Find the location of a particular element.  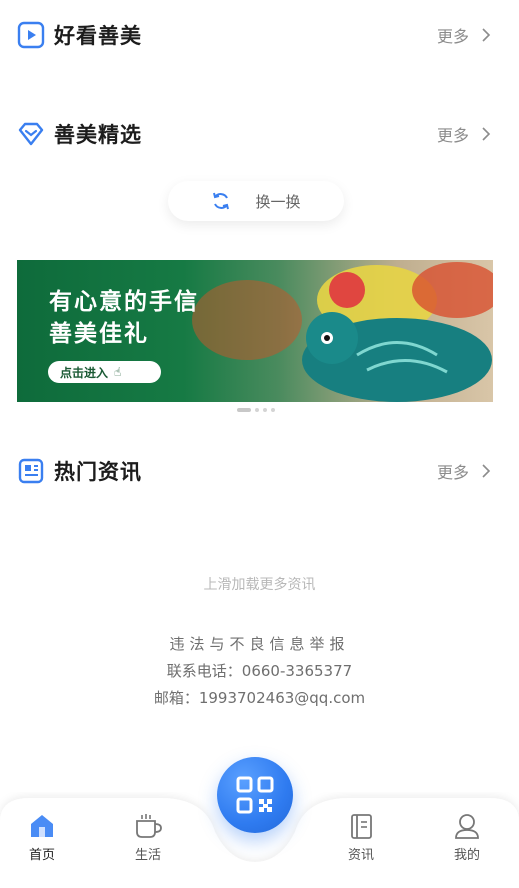

section-title-news: 热门资讯 is located at coordinates (98, 472).